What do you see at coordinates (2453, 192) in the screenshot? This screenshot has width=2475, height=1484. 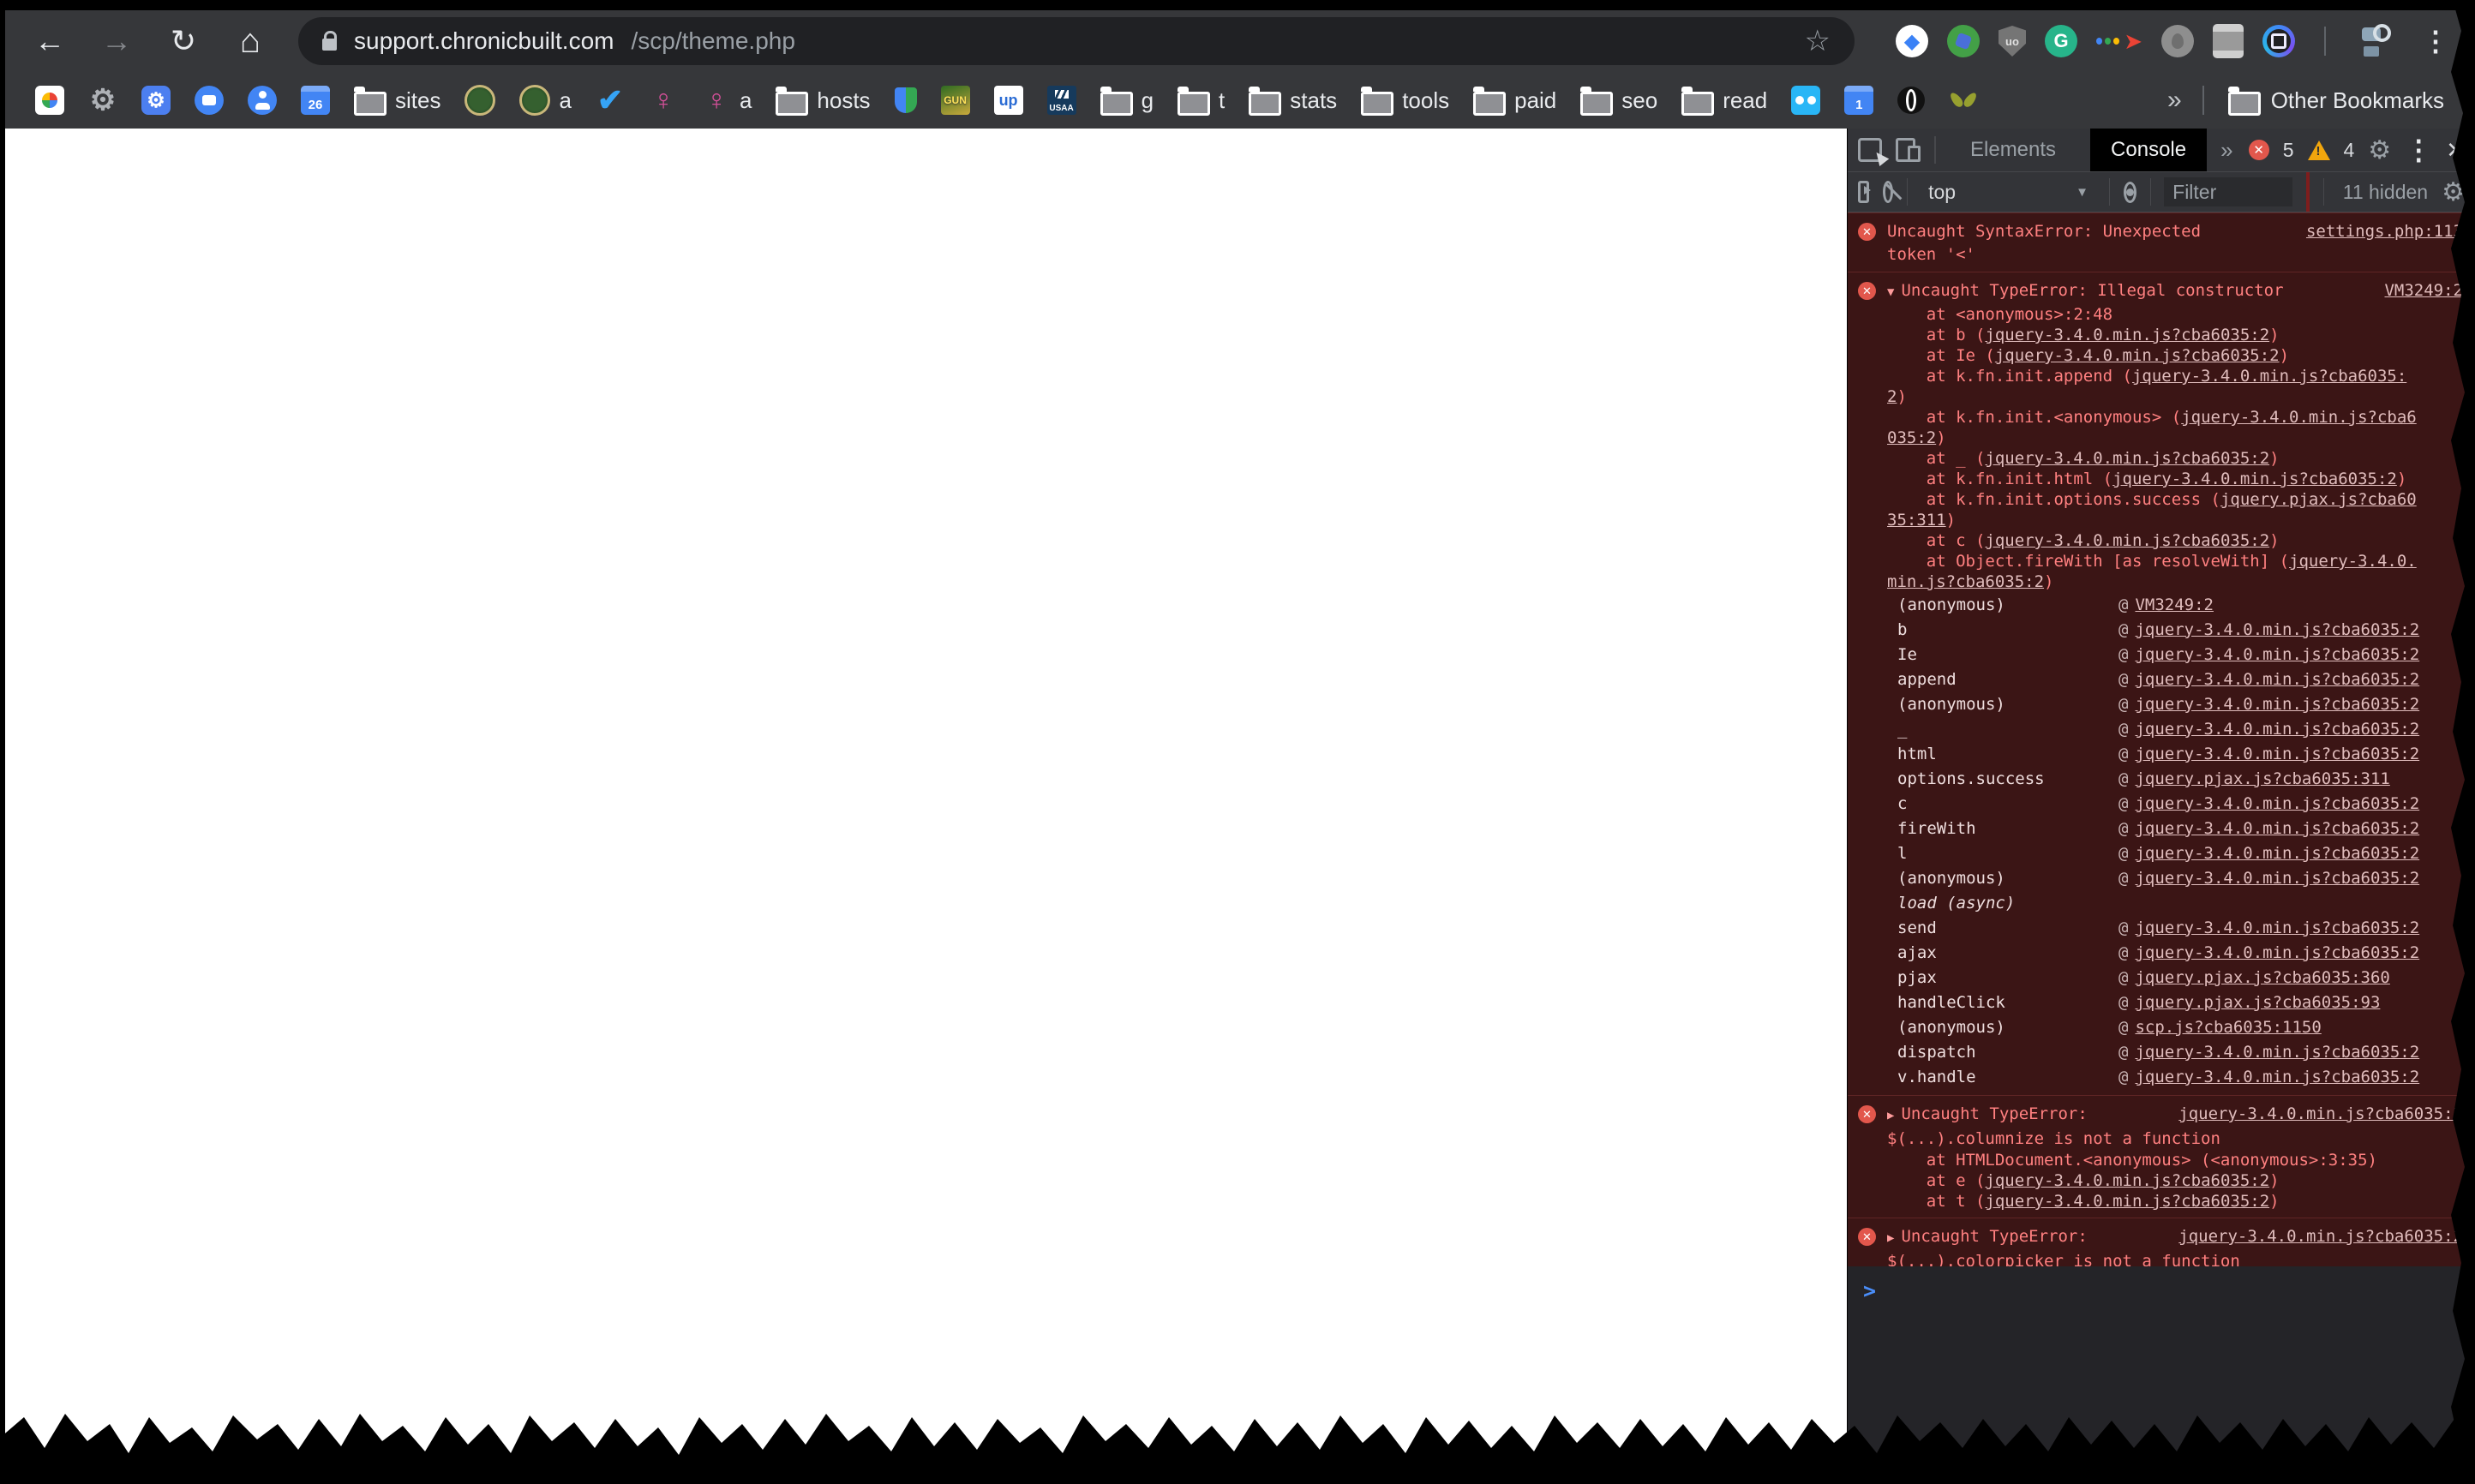 I see `console-settings-icon` at bounding box center [2453, 192].